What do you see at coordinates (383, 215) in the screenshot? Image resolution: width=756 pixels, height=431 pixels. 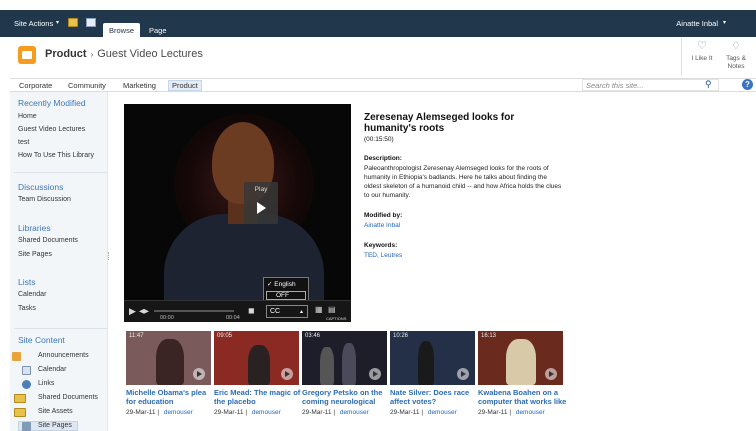 I see `modified-by-label: Modified by:` at bounding box center [383, 215].